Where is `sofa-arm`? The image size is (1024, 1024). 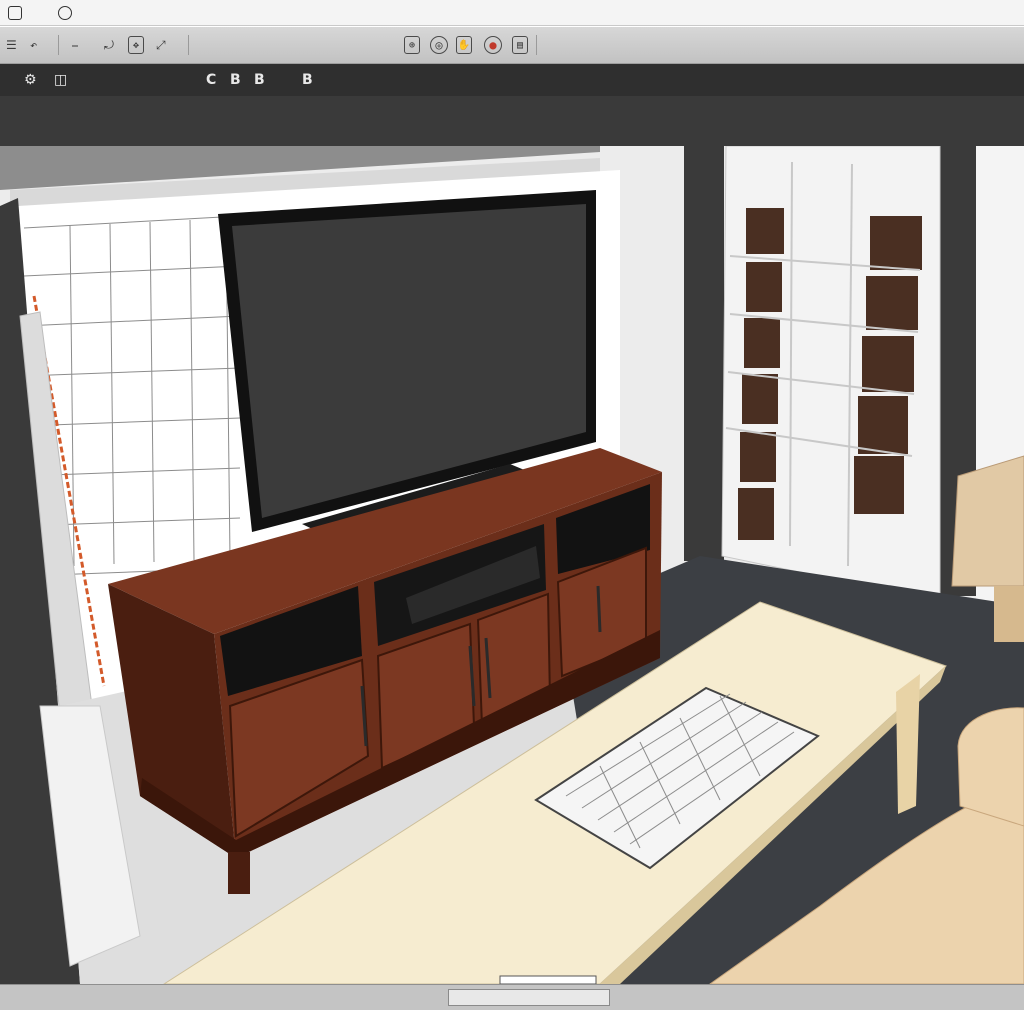 sofa-arm is located at coordinates (990, 767).